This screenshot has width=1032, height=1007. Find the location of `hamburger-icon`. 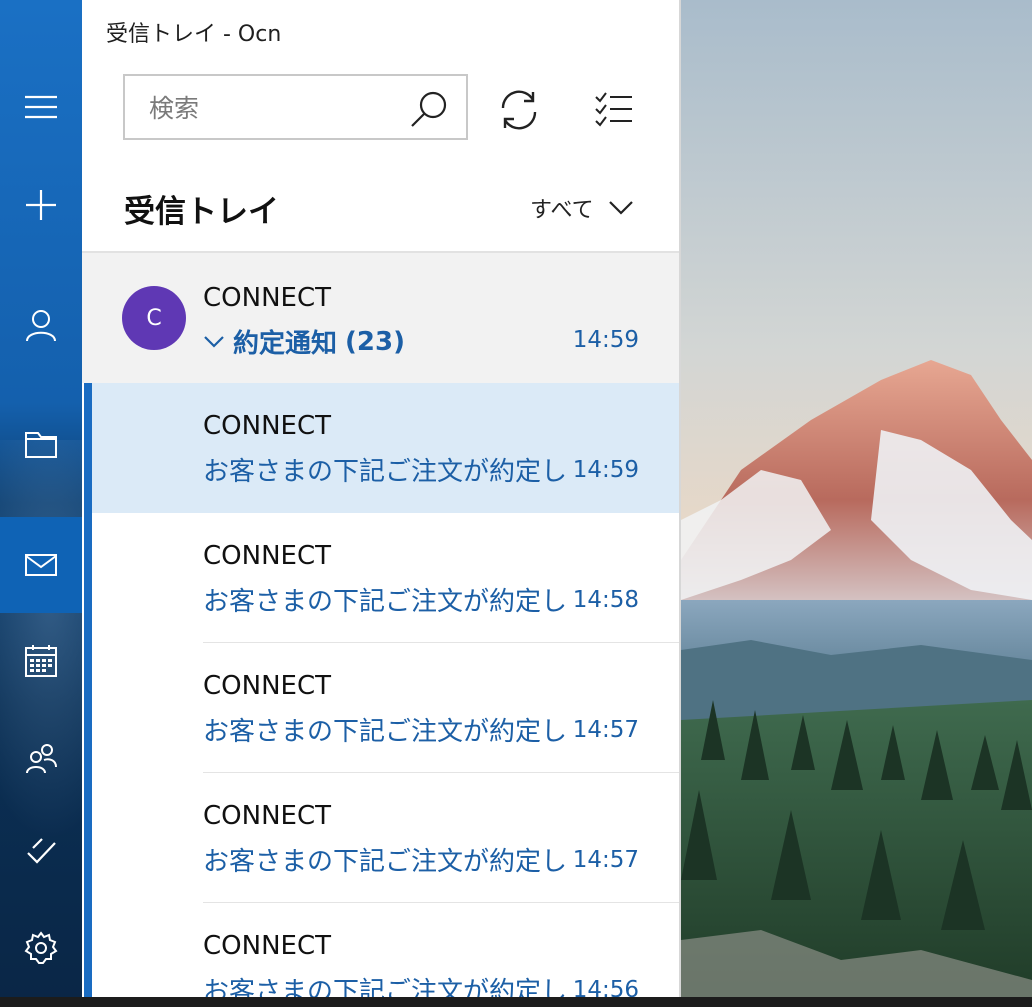

hamburger-icon is located at coordinates (41, 107).